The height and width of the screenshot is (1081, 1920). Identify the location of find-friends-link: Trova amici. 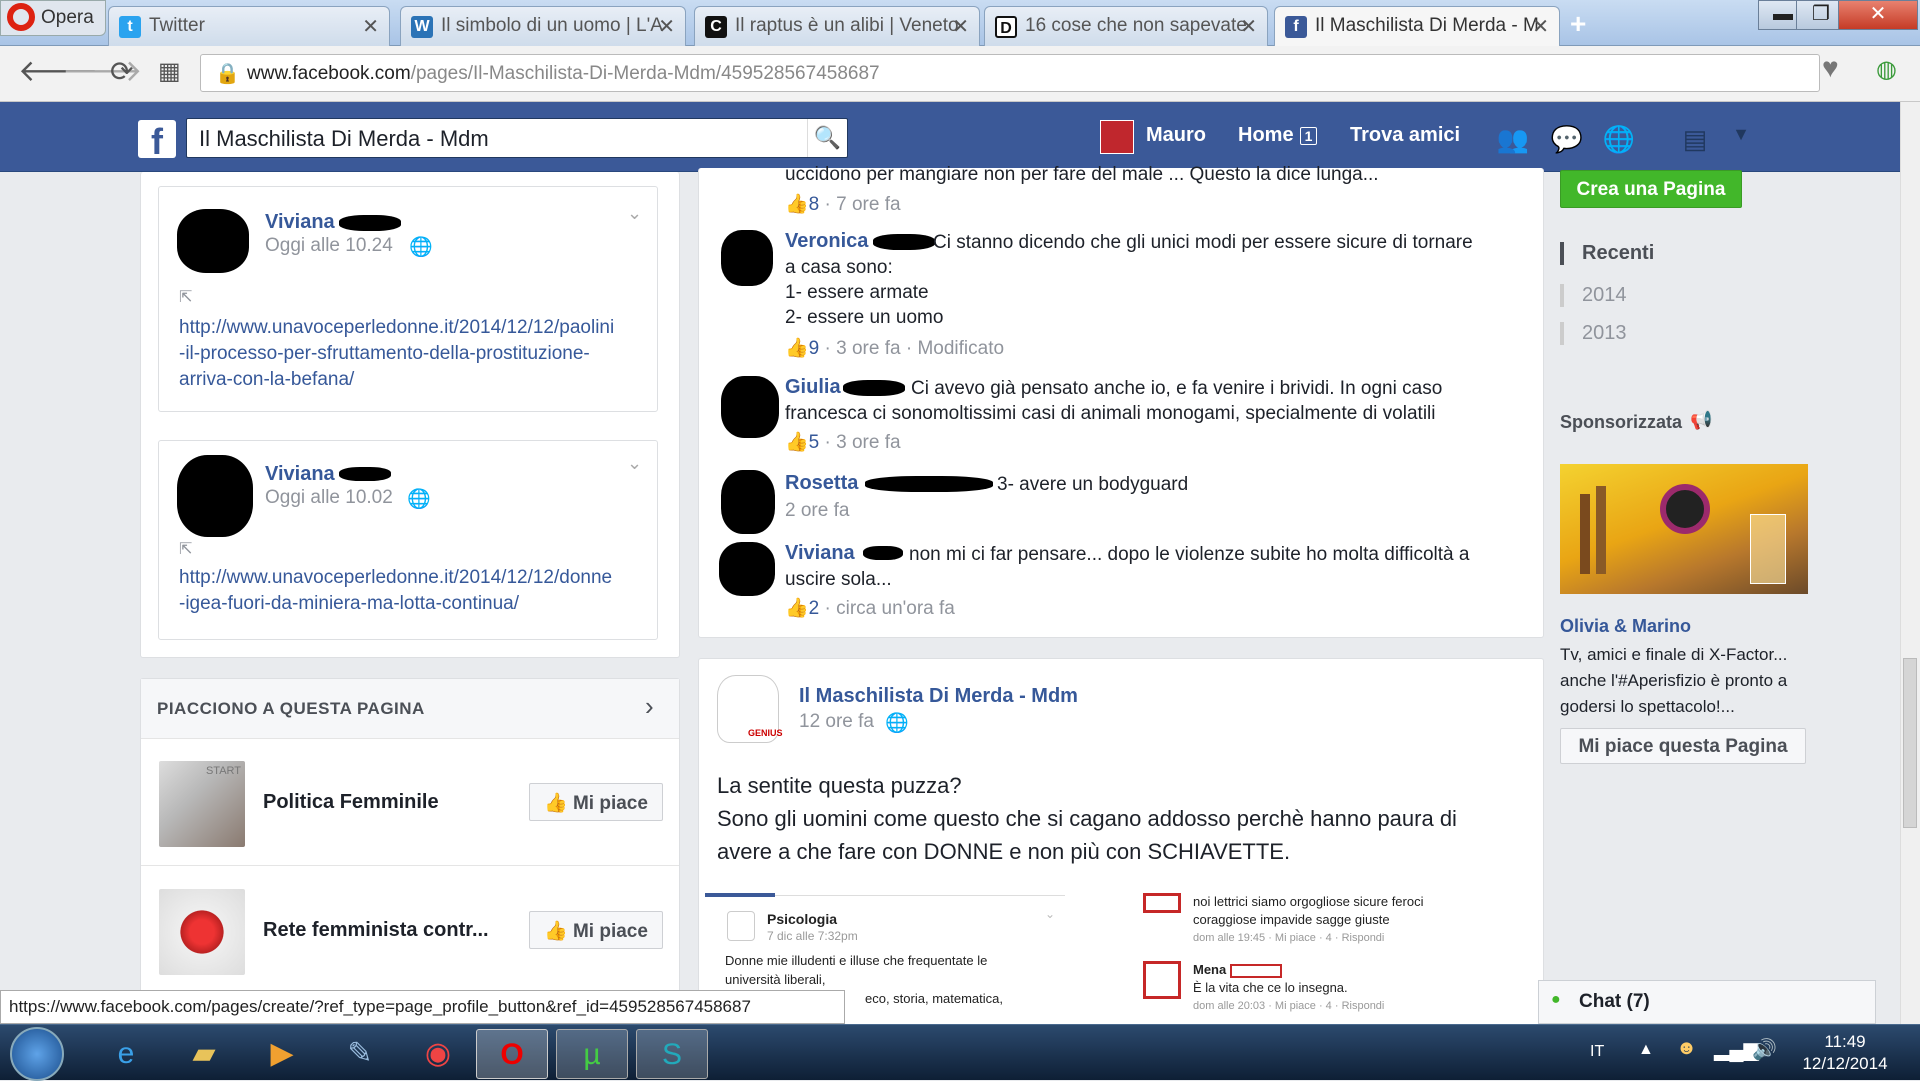
(1405, 135).